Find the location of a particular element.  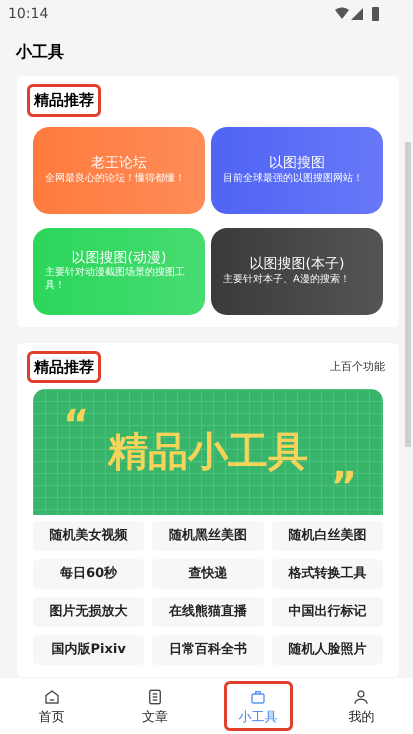

tool-button: 日常百科全书 is located at coordinates (208, 650).